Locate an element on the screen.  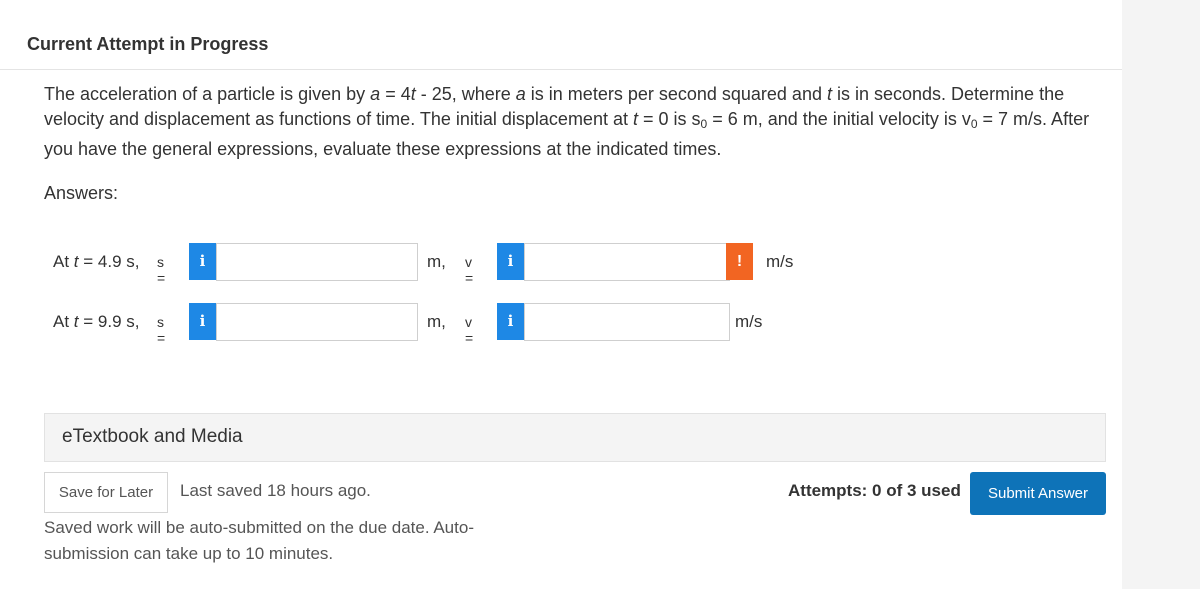
page-background is located at coordinates (1161, 294).